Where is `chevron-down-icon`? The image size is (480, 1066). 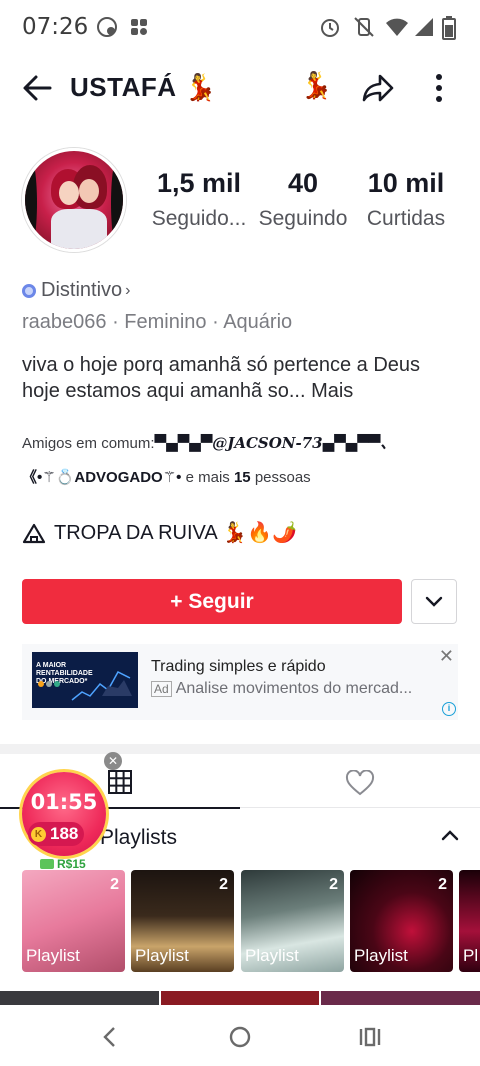
chevron-down-icon is located at coordinates (434, 601).